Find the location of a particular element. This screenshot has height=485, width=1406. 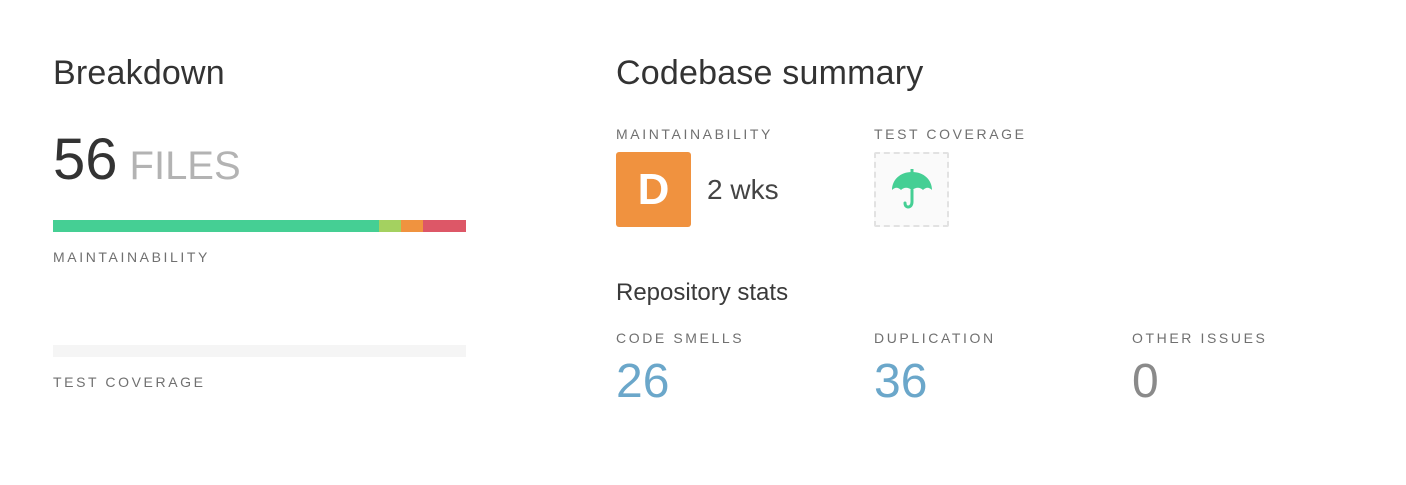

maintainability-distribution-bar is located at coordinates (259, 226).